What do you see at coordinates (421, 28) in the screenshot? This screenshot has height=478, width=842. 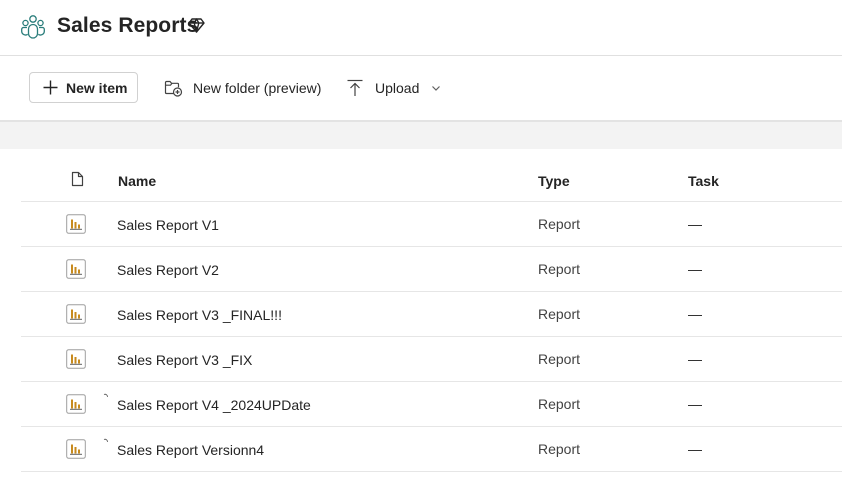 I see `workspace-header: Sales Reports` at bounding box center [421, 28].